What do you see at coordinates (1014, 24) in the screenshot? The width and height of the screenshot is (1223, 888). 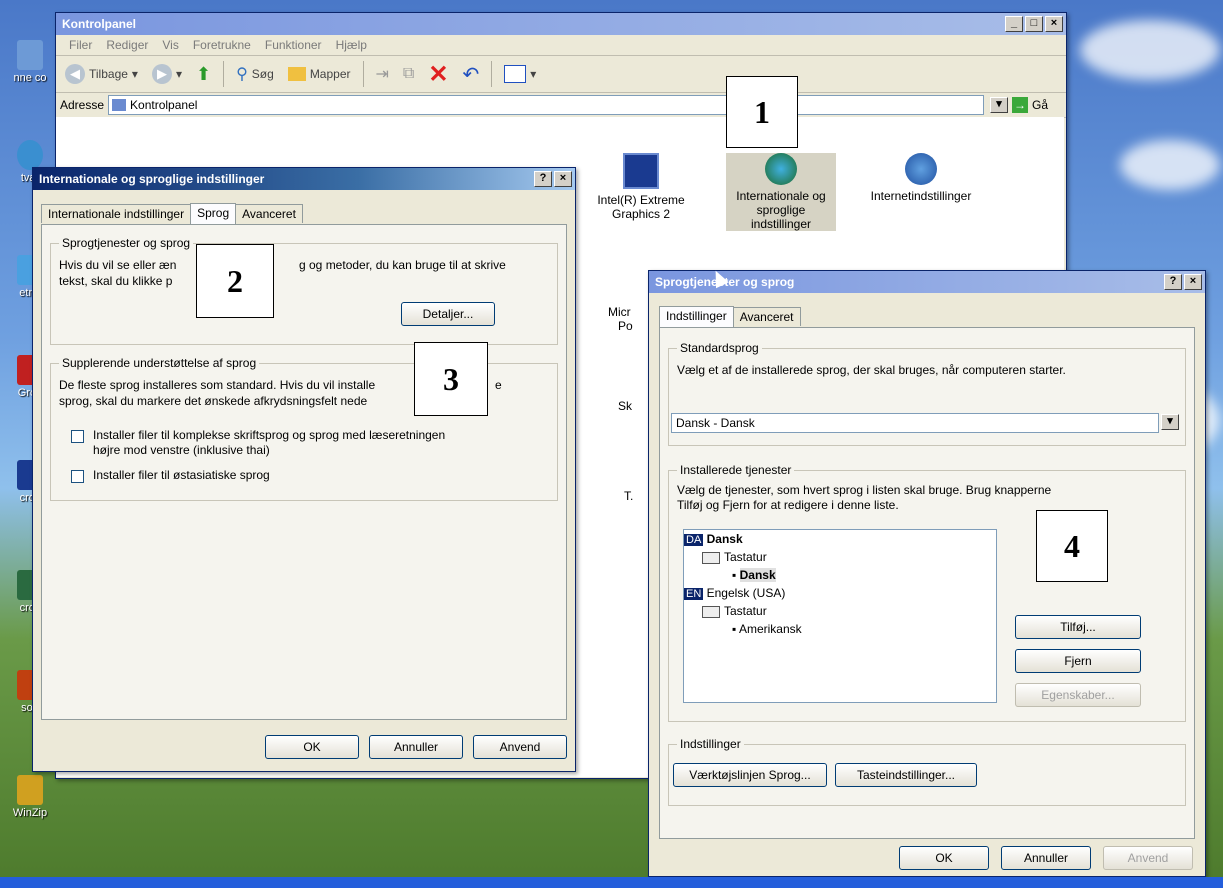 I see `minimize-icon: _` at bounding box center [1014, 24].